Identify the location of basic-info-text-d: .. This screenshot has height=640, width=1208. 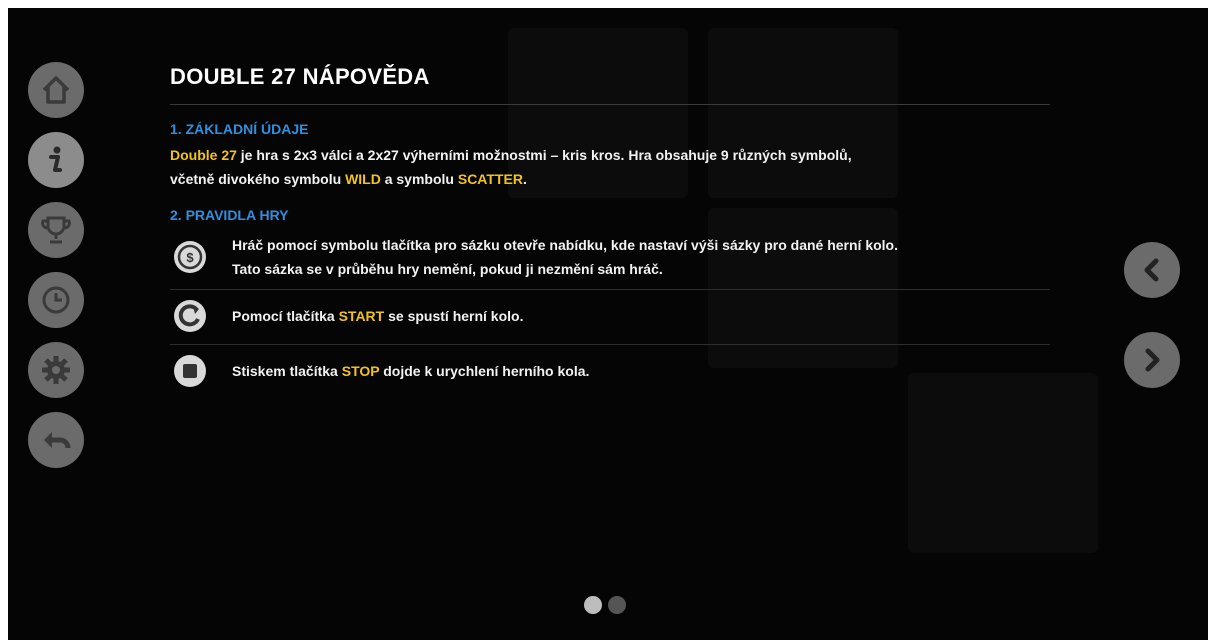
(524, 179).